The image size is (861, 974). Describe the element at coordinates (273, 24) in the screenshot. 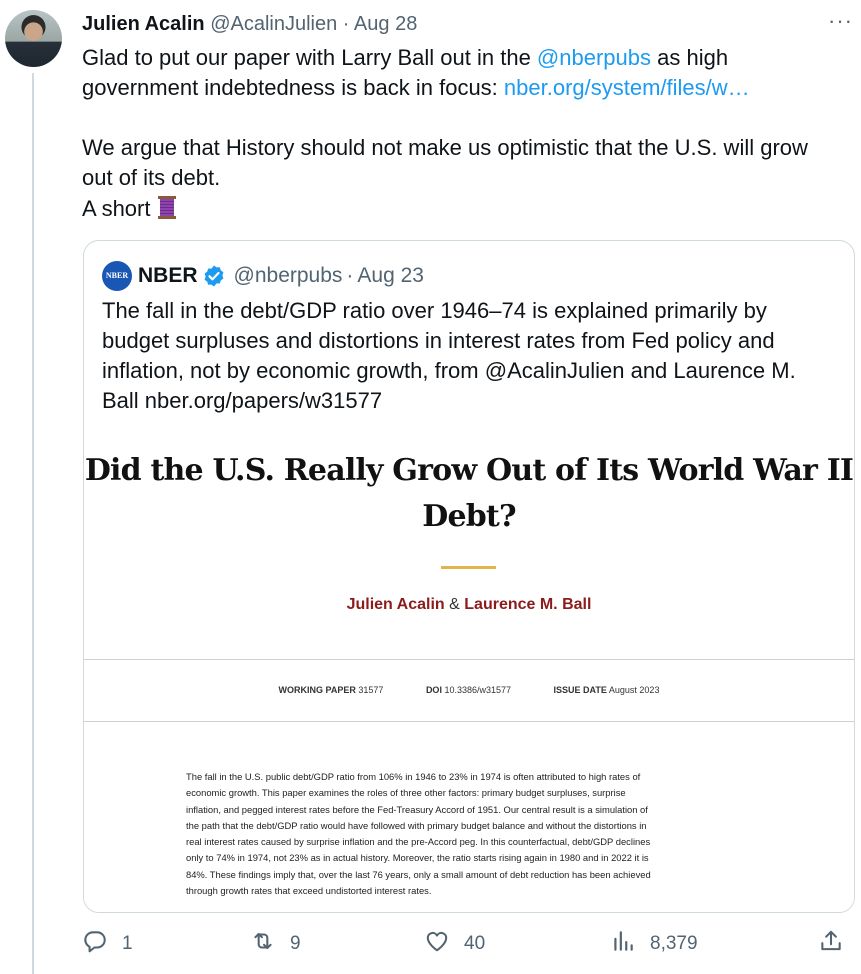

I see `author-handle: @AcalinJulien` at that location.